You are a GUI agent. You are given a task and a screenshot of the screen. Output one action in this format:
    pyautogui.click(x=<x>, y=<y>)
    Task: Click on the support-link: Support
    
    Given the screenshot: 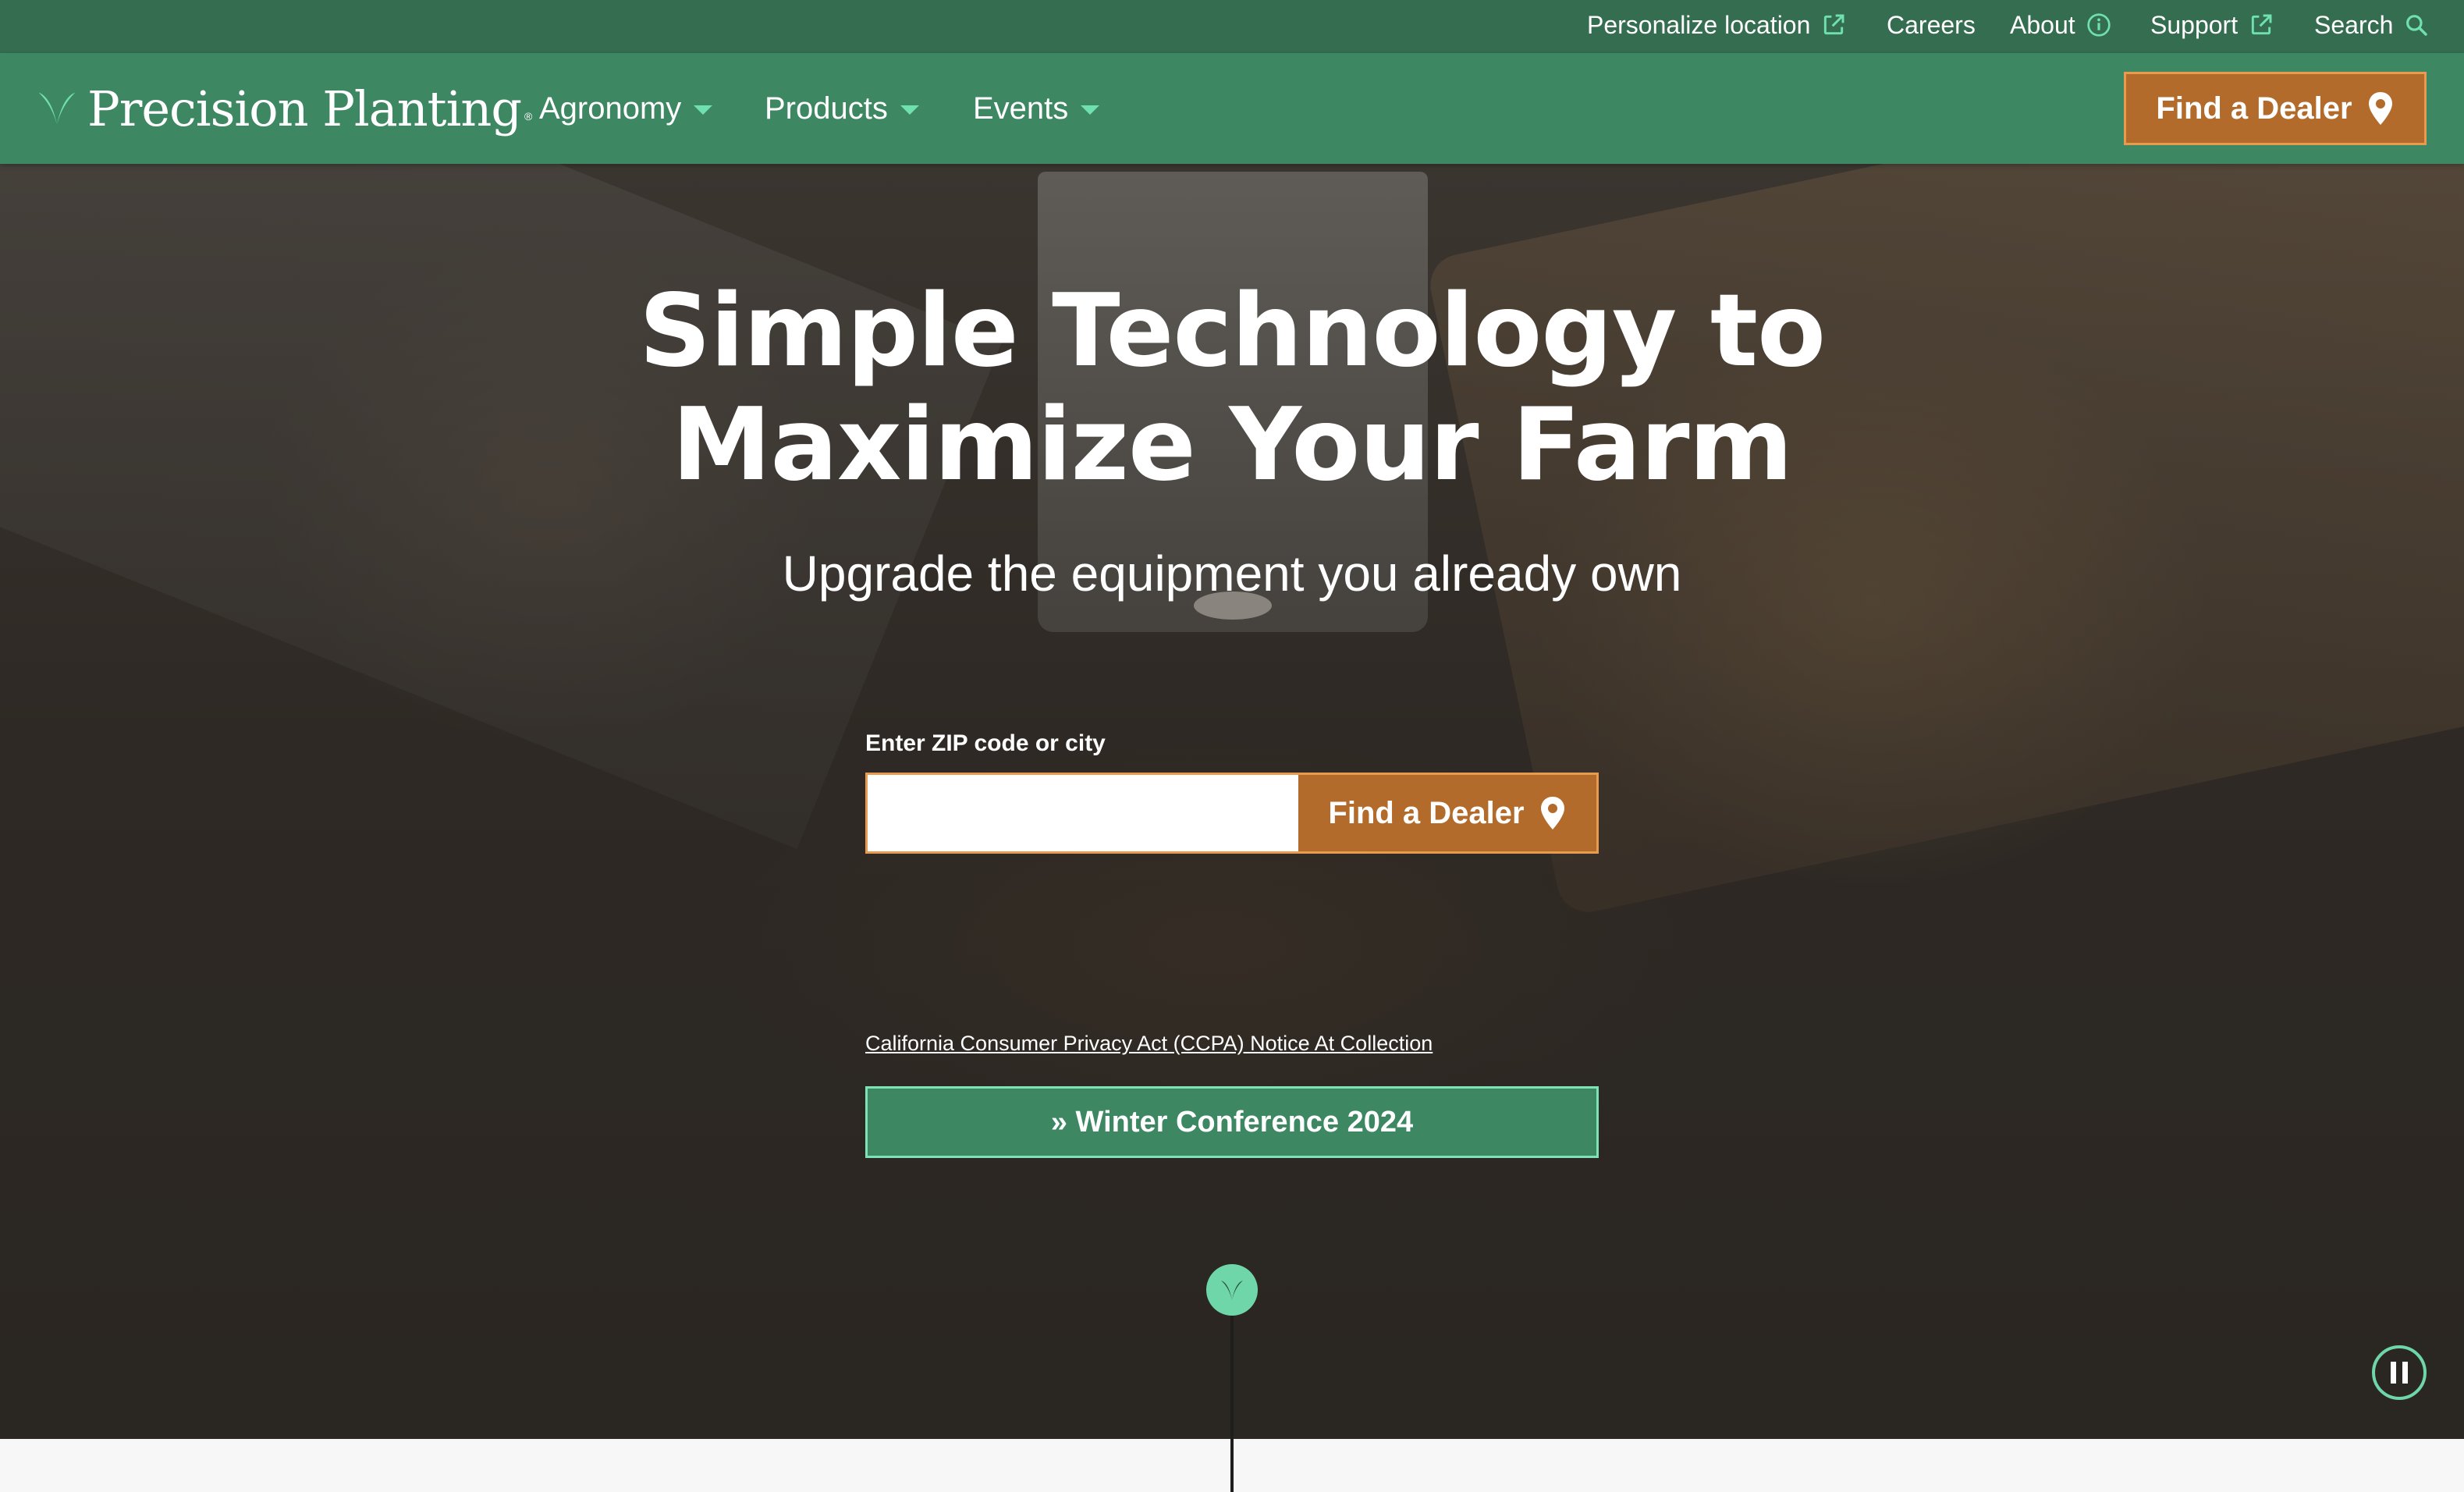 What is the action you would take?
    pyautogui.click(x=2212, y=25)
    